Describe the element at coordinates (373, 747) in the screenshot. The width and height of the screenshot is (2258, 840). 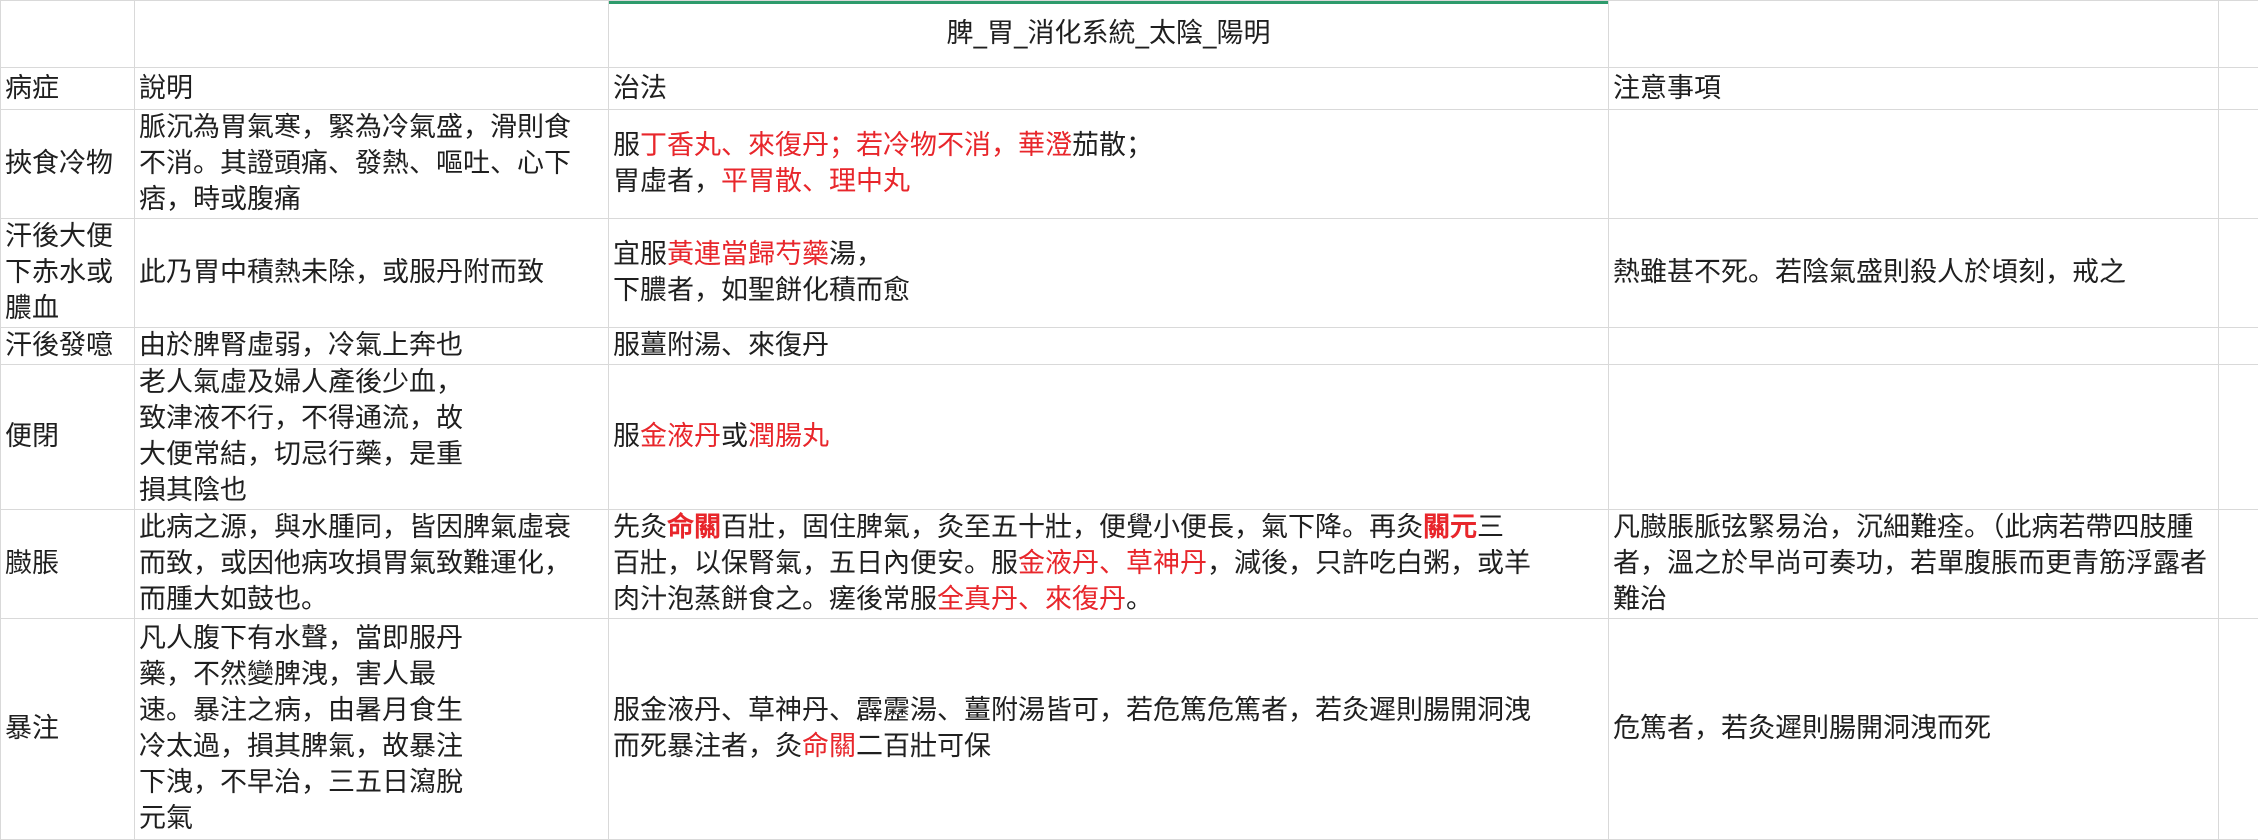
I see `description-line: 冷太過，損其脾氣，故暴注` at that location.